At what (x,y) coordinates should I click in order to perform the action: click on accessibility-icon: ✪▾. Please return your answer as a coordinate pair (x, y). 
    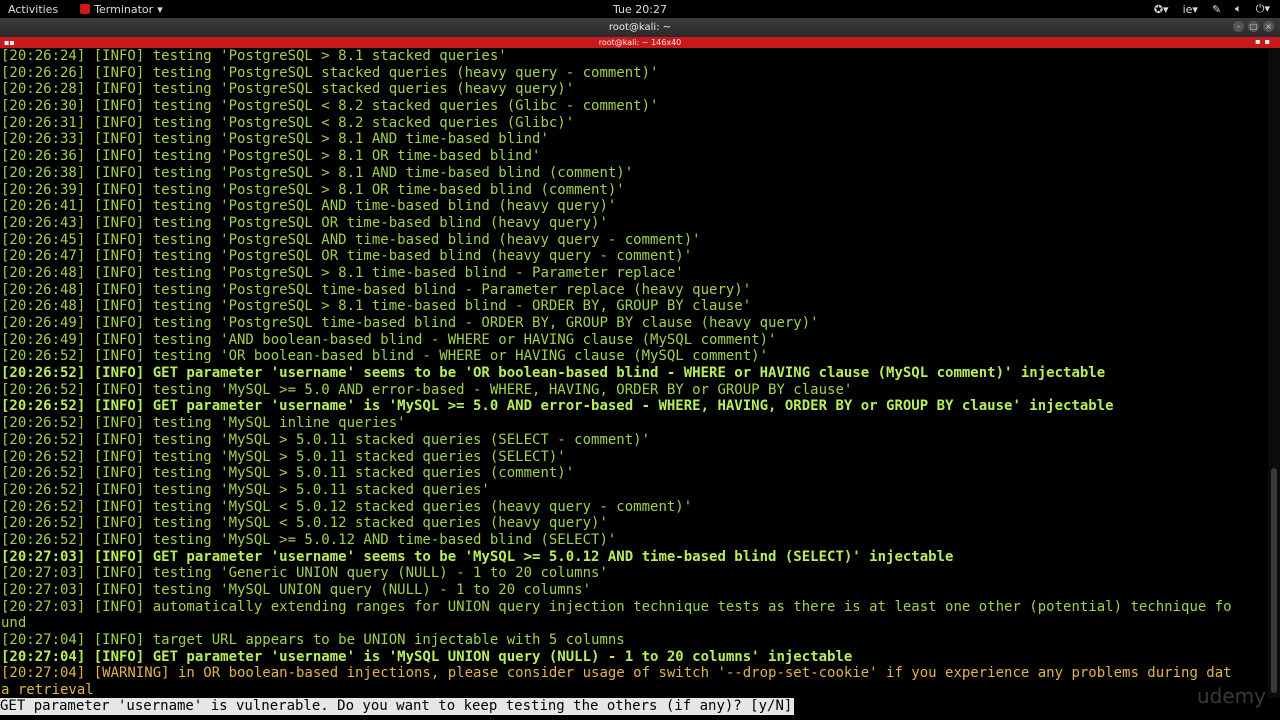
    Looking at the image, I should click on (1161, 9).